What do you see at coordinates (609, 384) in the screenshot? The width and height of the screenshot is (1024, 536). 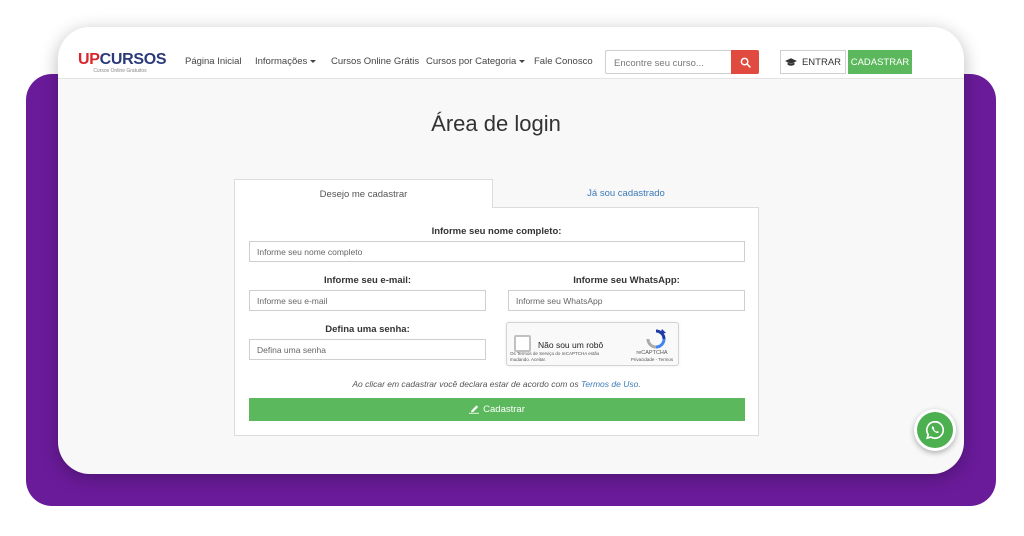 I see `terms-link: Termos de Uso` at bounding box center [609, 384].